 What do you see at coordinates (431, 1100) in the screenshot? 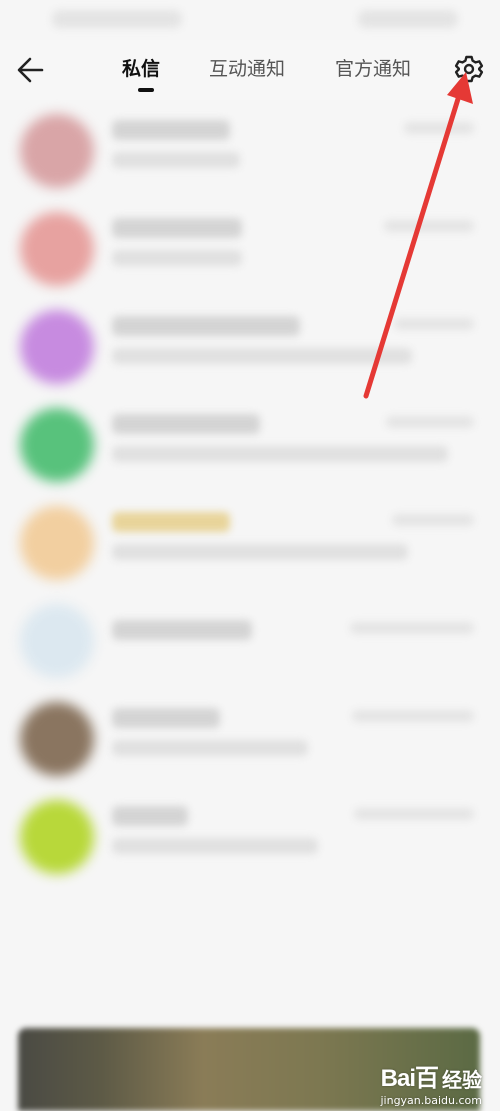
I see `watermark-url: jingyan.baidu.com` at bounding box center [431, 1100].